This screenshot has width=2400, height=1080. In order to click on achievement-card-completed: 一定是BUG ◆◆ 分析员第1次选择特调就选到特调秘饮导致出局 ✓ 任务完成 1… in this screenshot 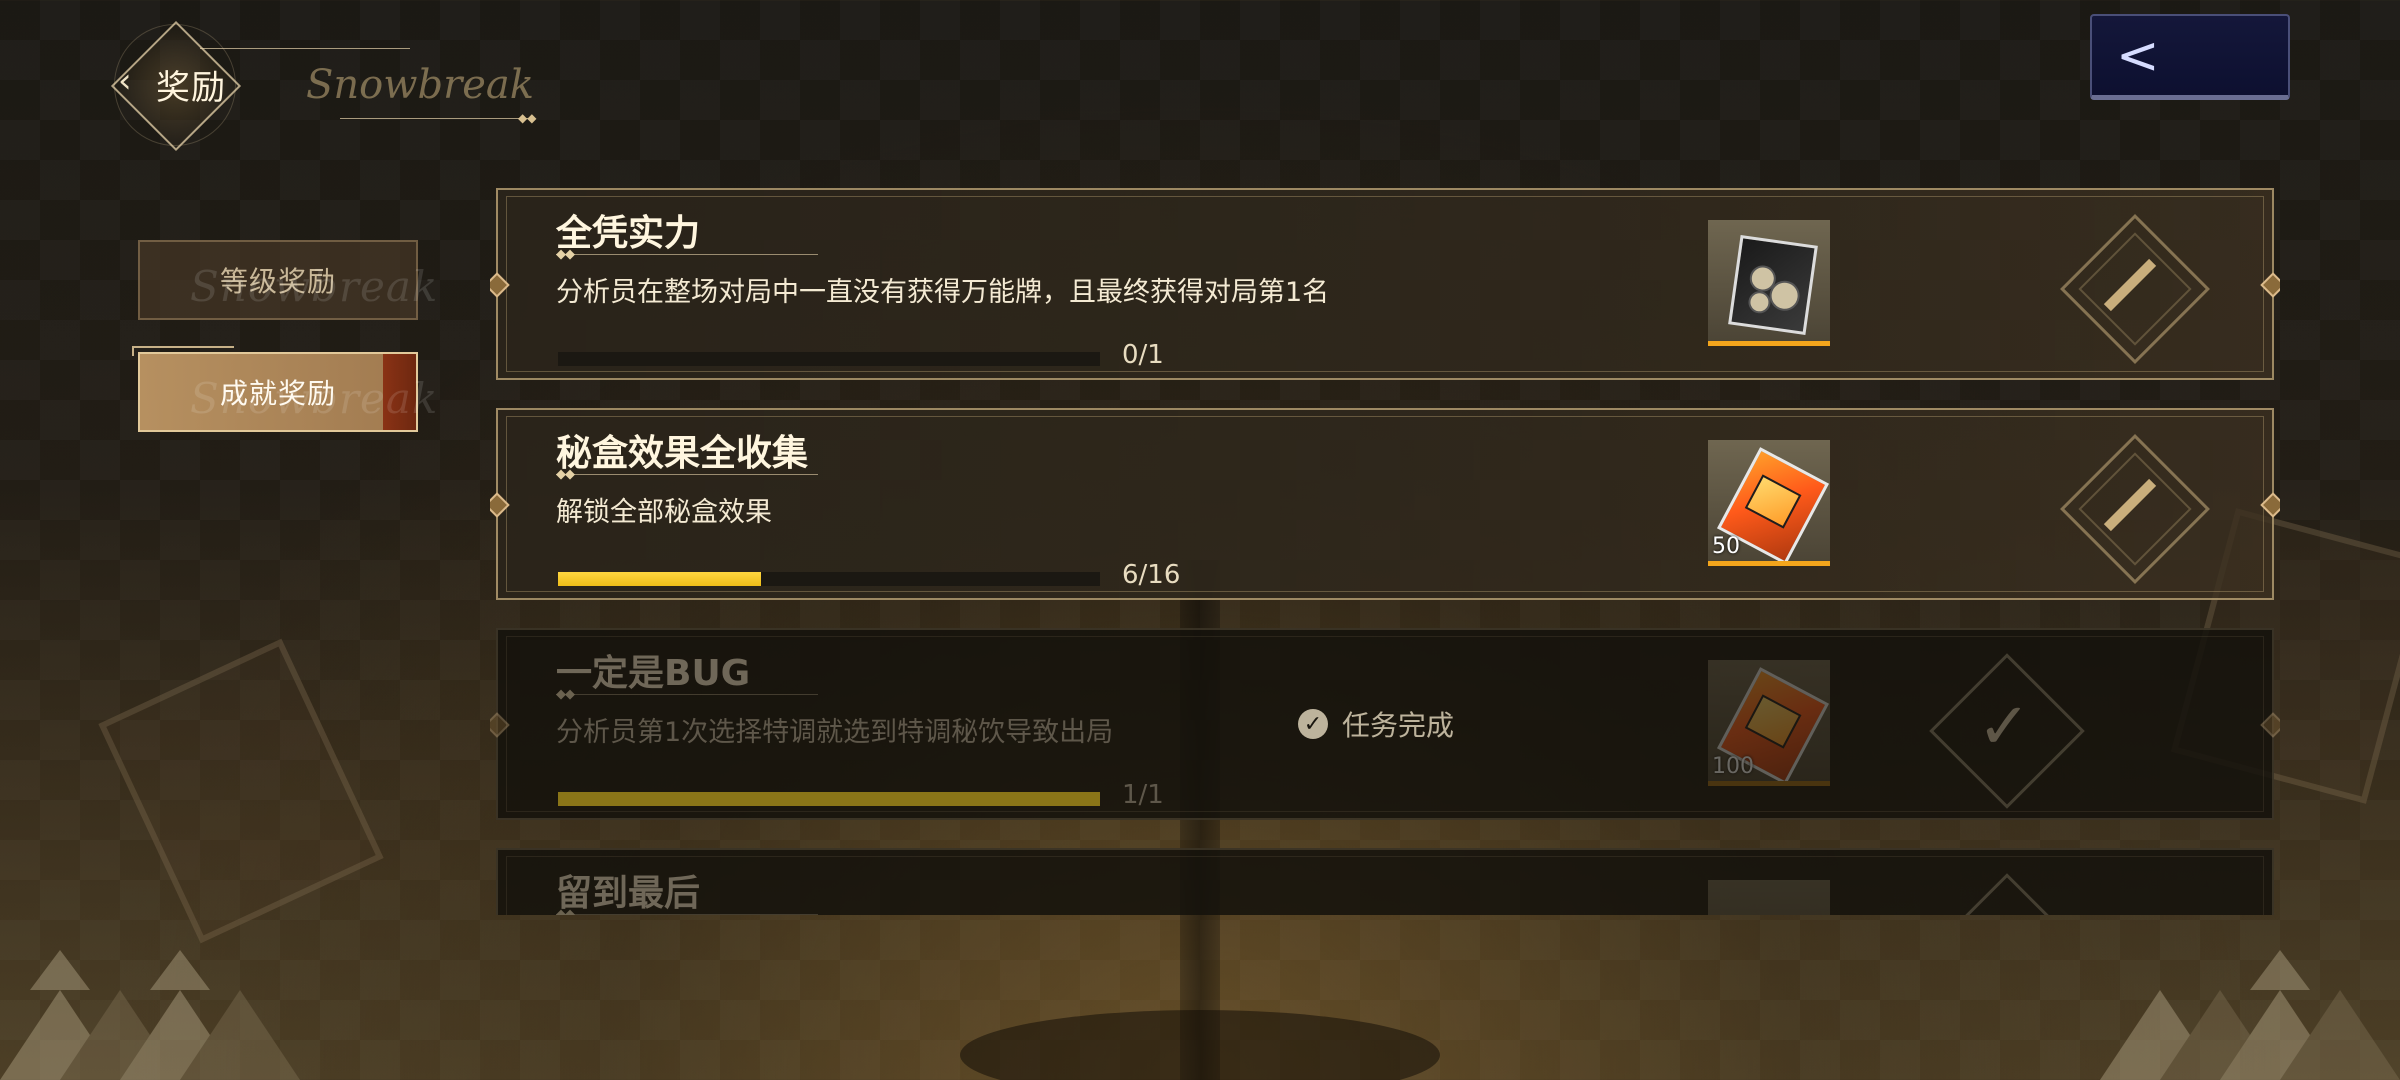, I will do `click(1385, 724)`.